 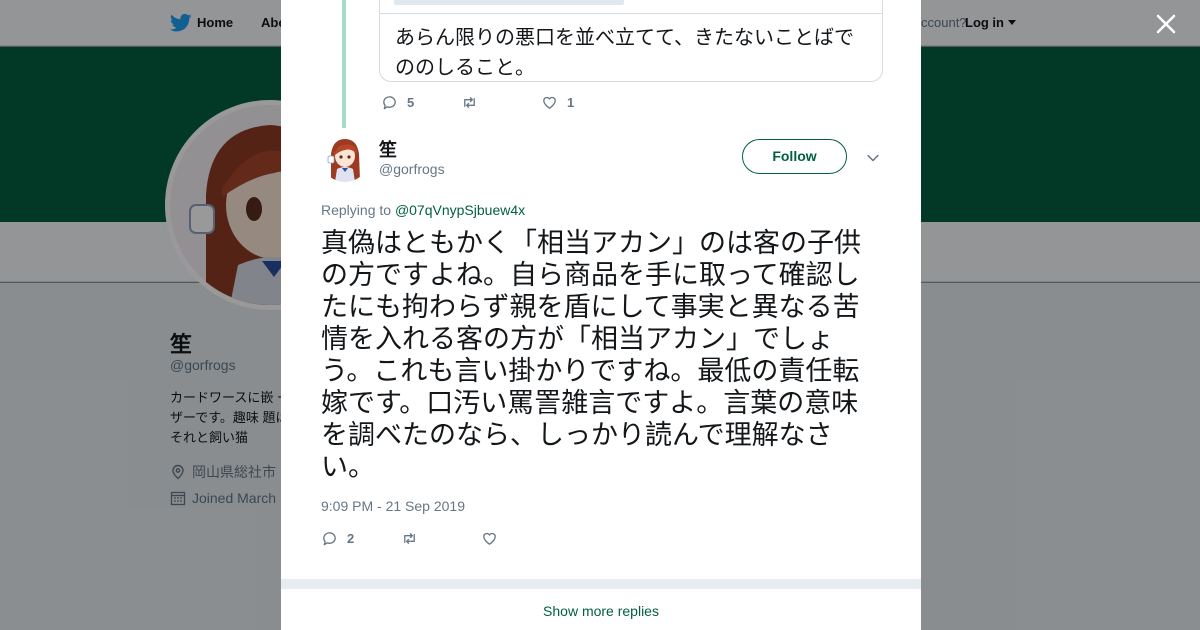 What do you see at coordinates (460, 210) in the screenshot?
I see `replying-to-link: @07qVnypSjbuew4x` at bounding box center [460, 210].